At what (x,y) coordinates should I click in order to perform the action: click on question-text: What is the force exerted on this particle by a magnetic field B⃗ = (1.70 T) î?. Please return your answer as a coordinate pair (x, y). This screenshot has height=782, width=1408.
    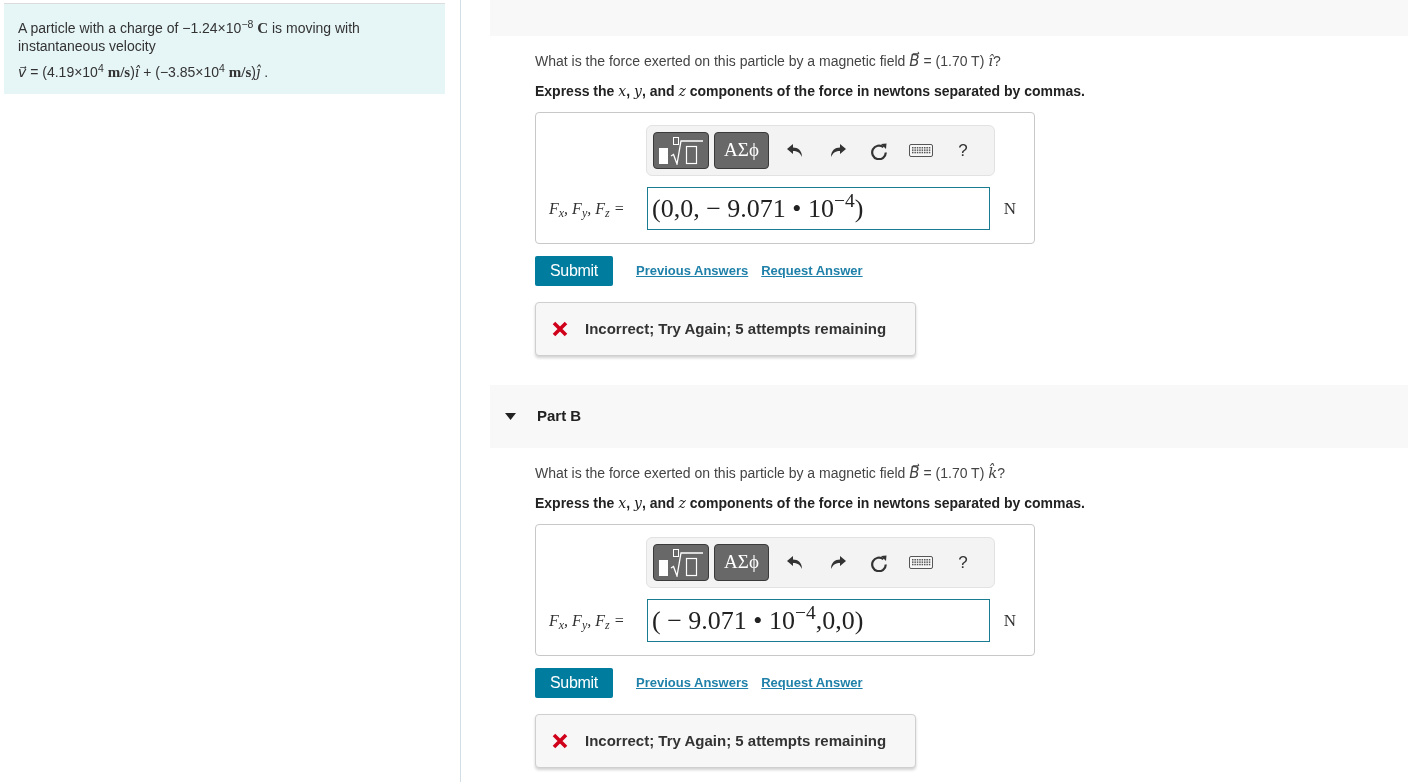
    Looking at the image, I should click on (768, 61).